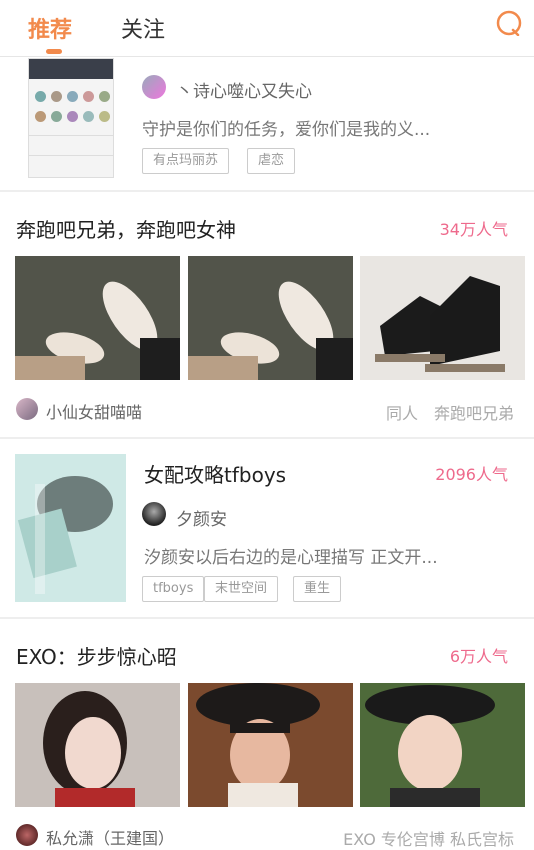 This screenshot has width=534, height=850. Describe the element at coordinates (54, 51) in the screenshot. I see `tab-active-indicator` at that location.